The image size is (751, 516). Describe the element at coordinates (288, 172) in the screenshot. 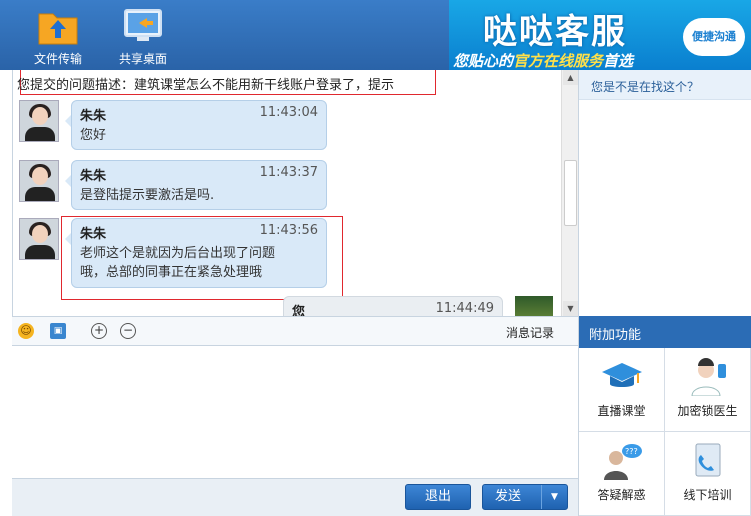

I see `message-time: 11:43:37` at that location.